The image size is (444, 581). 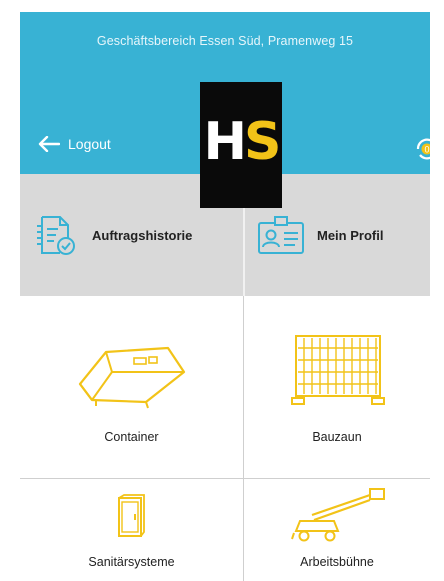 I want to click on logout-button: Logout, so click(x=74, y=144).